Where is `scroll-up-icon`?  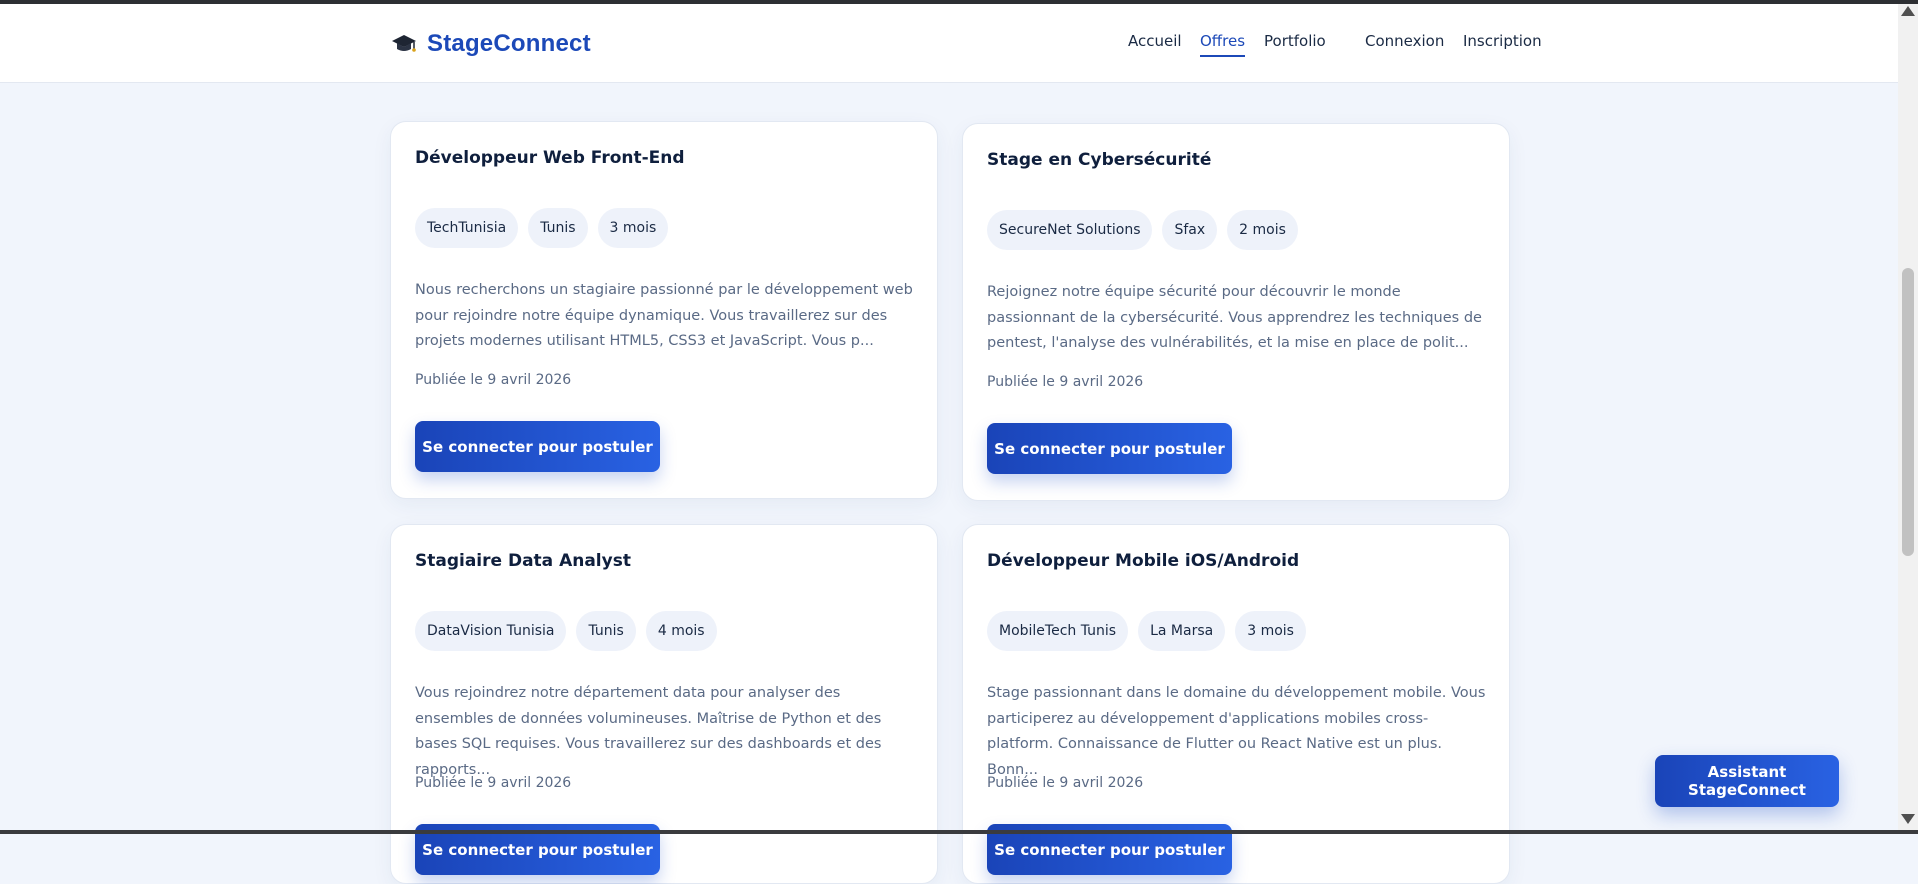 scroll-up-icon is located at coordinates (1908, 11).